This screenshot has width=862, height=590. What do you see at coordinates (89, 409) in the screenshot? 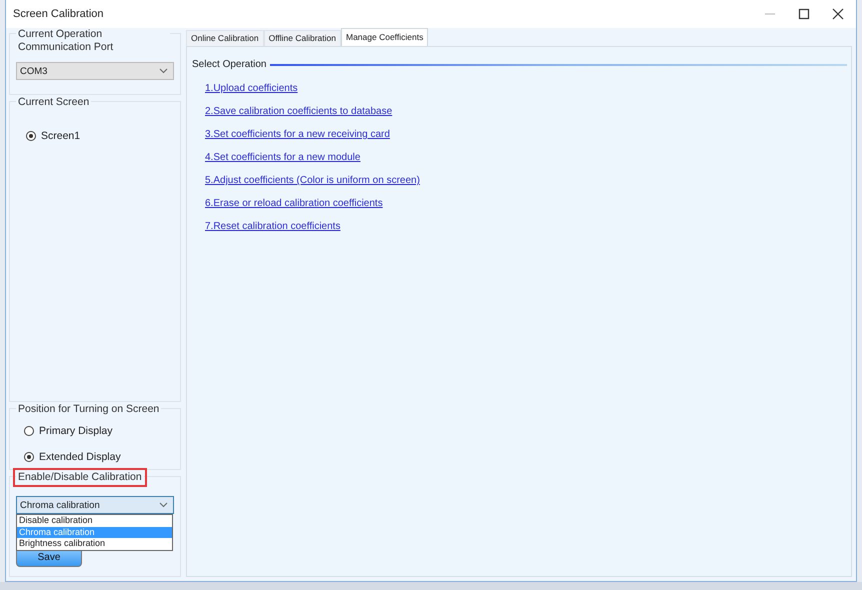
I see `group-label: Position for Turning on Screen` at bounding box center [89, 409].